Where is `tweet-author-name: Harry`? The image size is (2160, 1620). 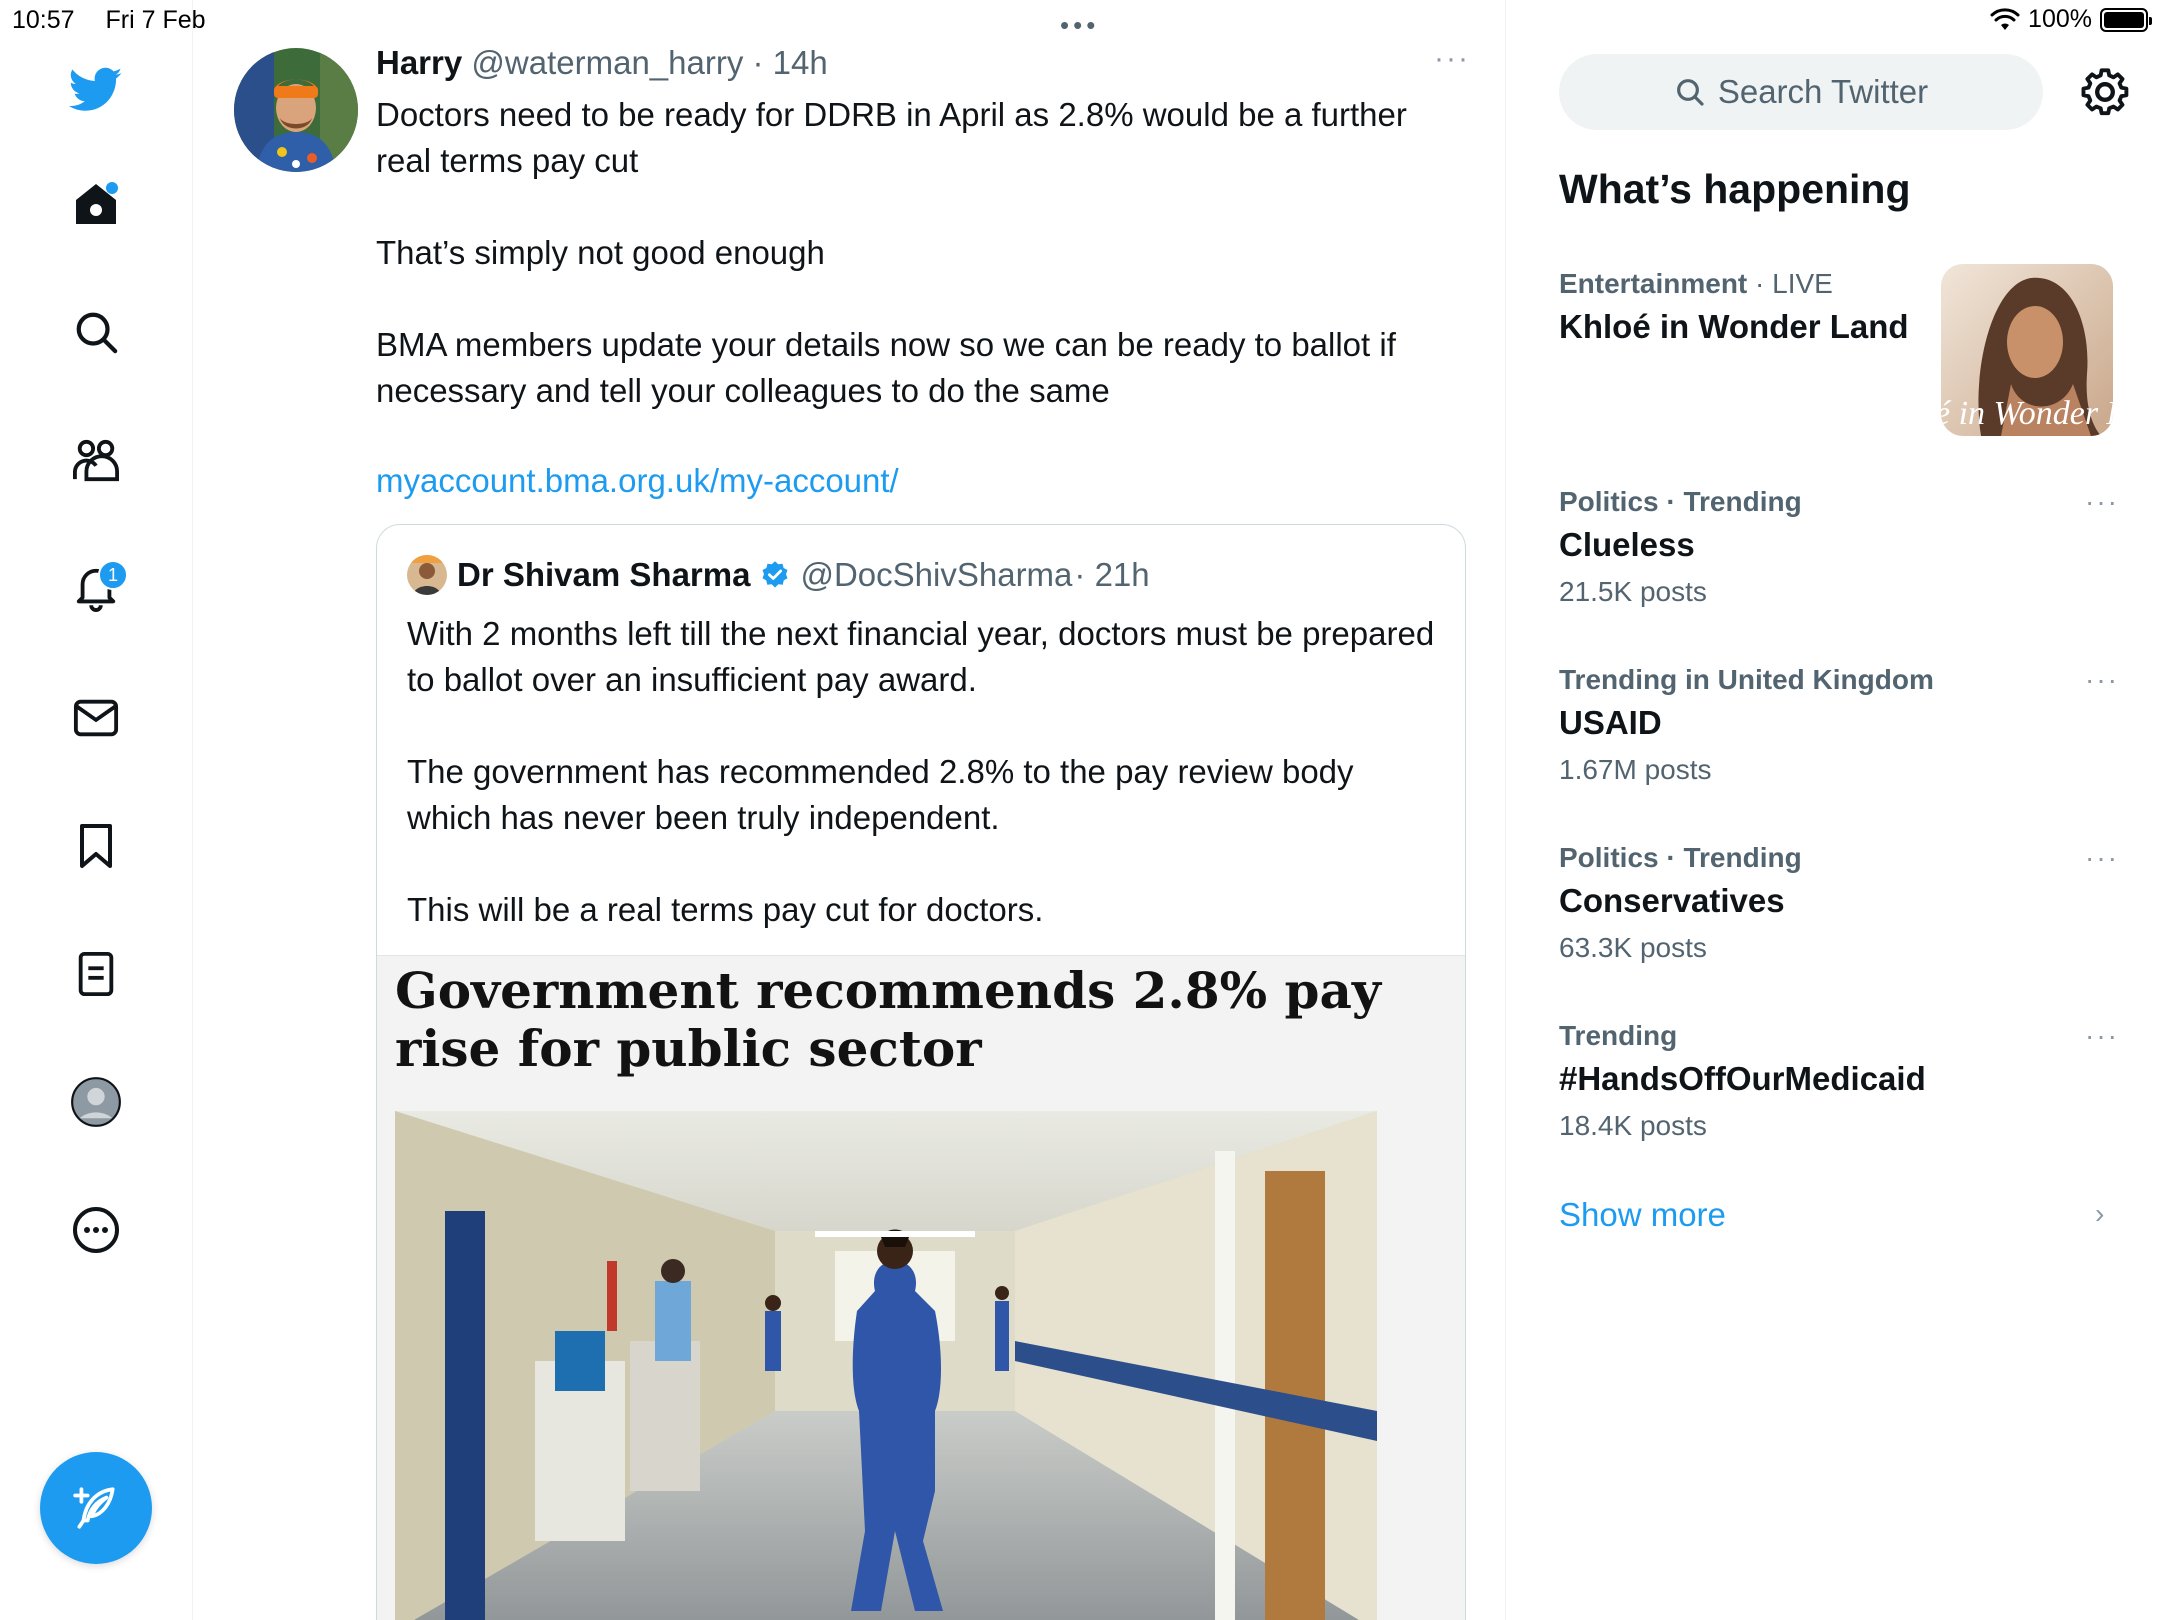 tweet-author-name: Harry is located at coordinates (419, 62).